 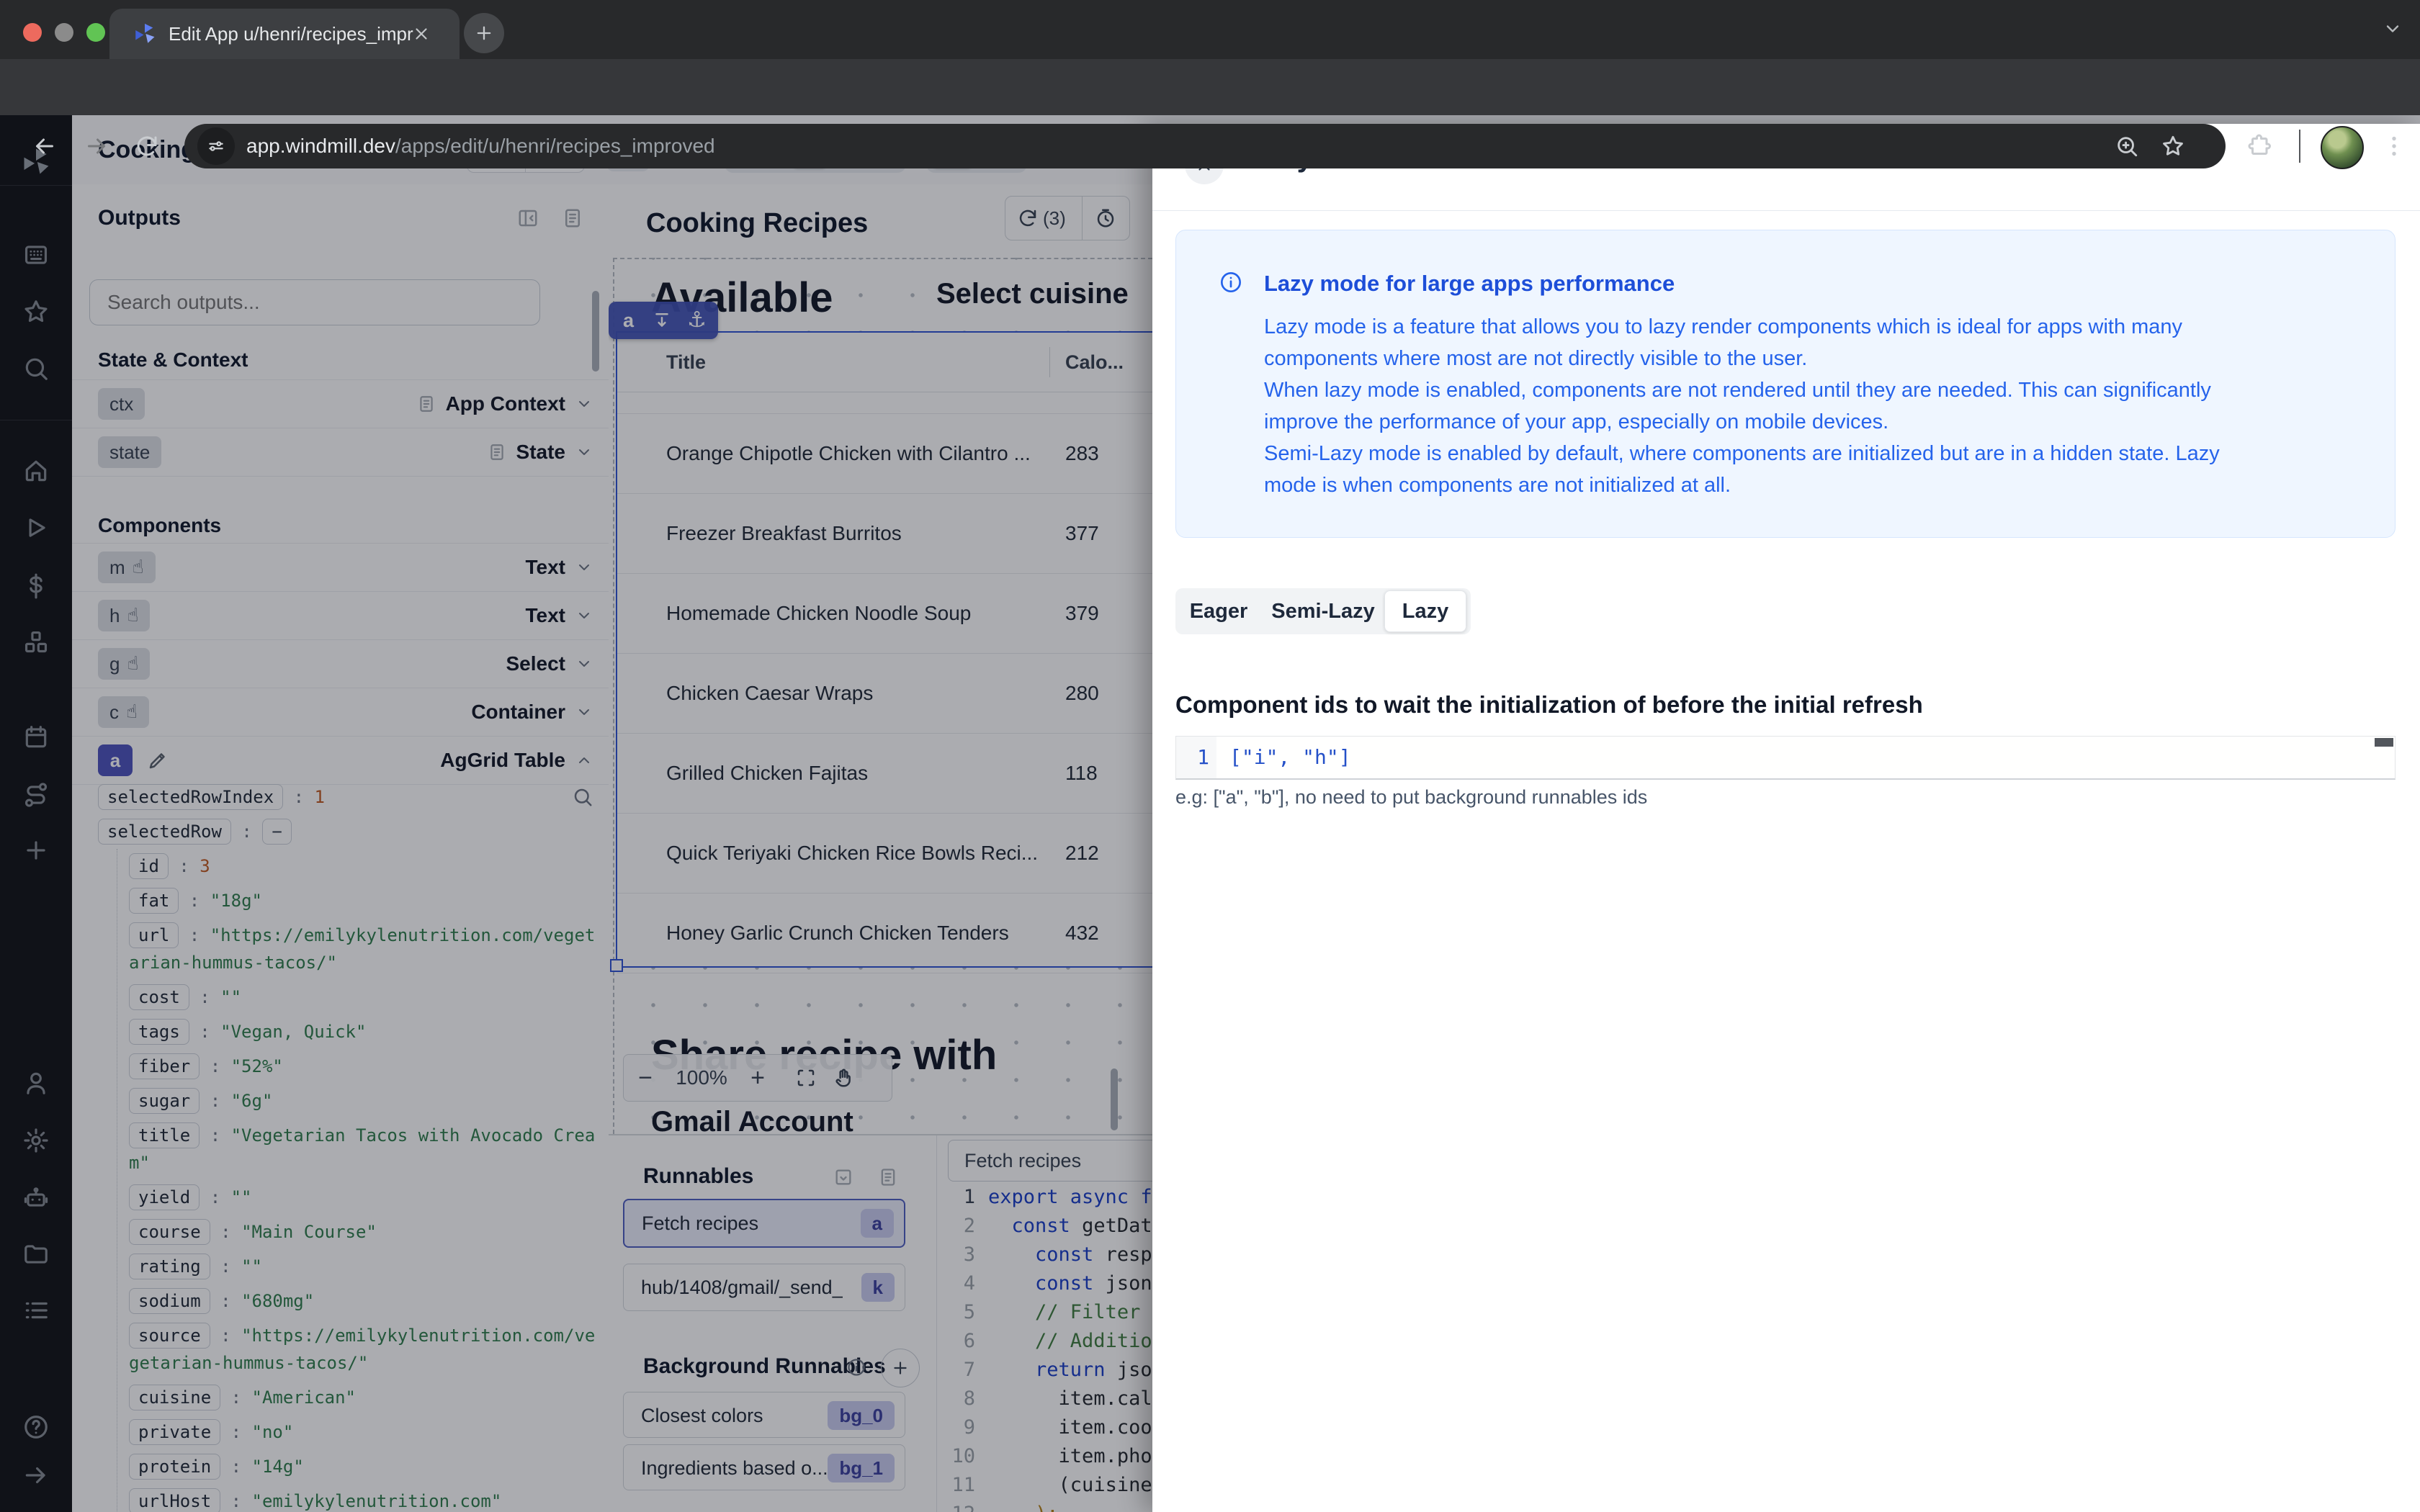 I want to click on browser-tab: Edit App u/henri/recipes_impr, so click(x=284, y=34).